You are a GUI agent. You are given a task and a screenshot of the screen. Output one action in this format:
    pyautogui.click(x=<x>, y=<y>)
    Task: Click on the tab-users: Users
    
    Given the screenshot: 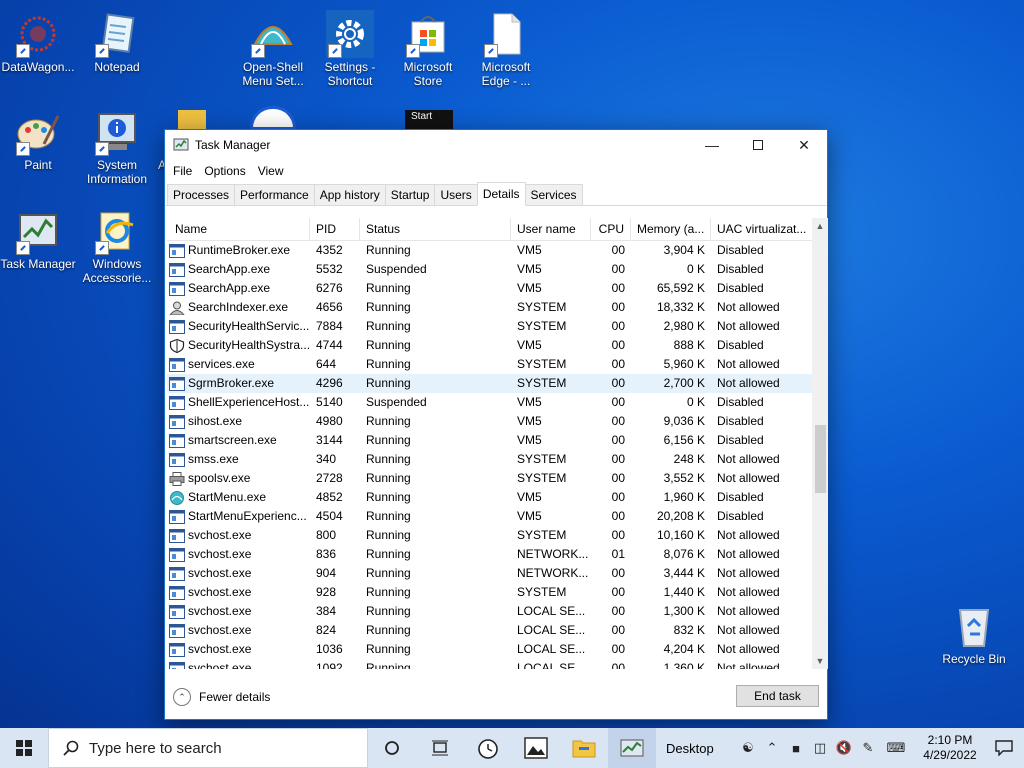 What is the action you would take?
    pyautogui.click(x=456, y=194)
    